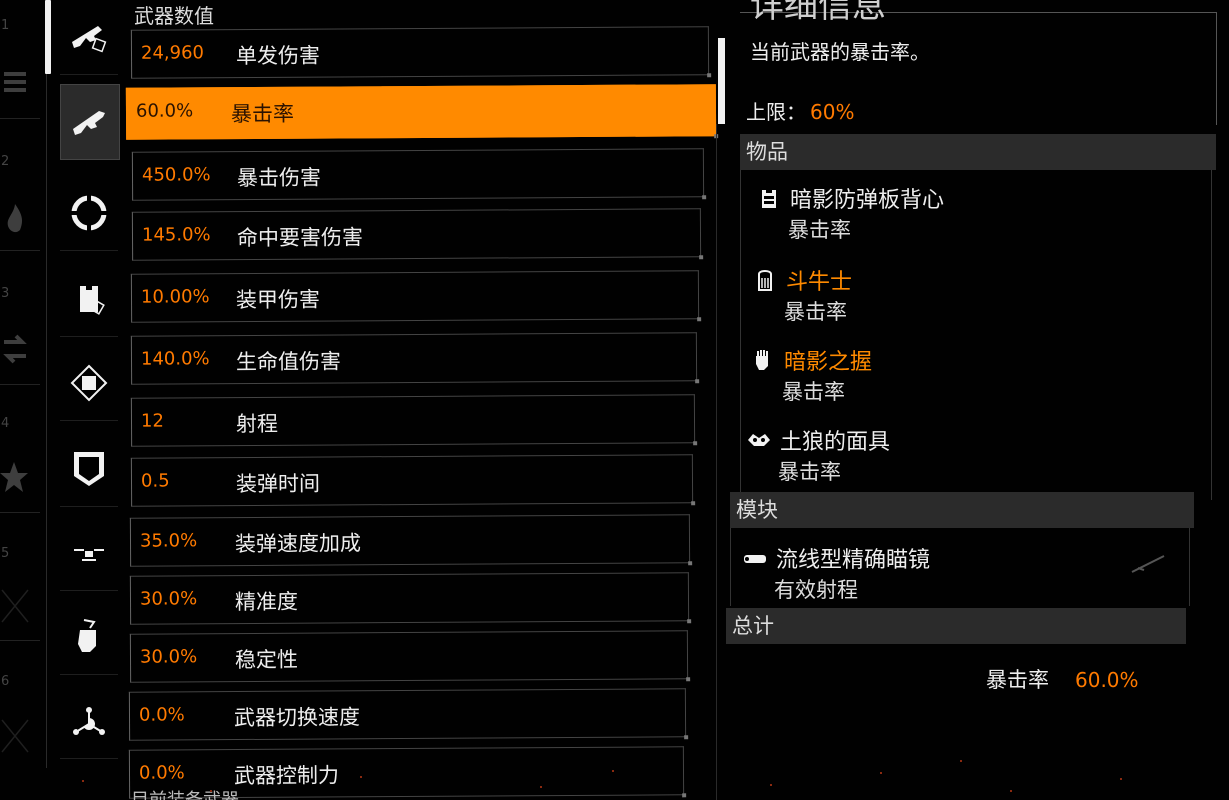 The width and height of the screenshot is (1229, 800). What do you see at coordinates (755, 559) in the screenshot?
I see `scope-icon` at bounding box center [755, 559].